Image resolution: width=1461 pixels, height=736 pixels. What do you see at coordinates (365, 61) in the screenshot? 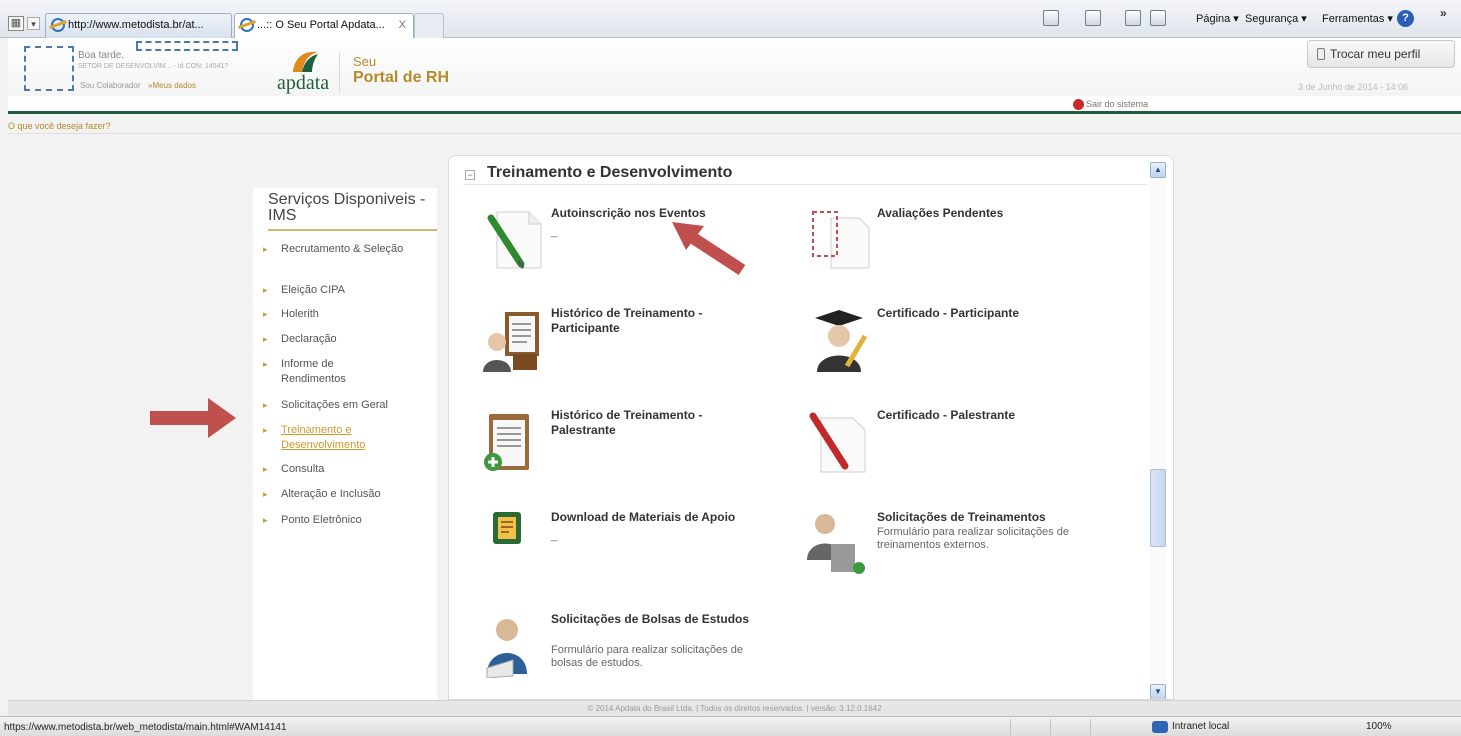
I see `portal-seu: Seu` at bounding box center [365, 61].